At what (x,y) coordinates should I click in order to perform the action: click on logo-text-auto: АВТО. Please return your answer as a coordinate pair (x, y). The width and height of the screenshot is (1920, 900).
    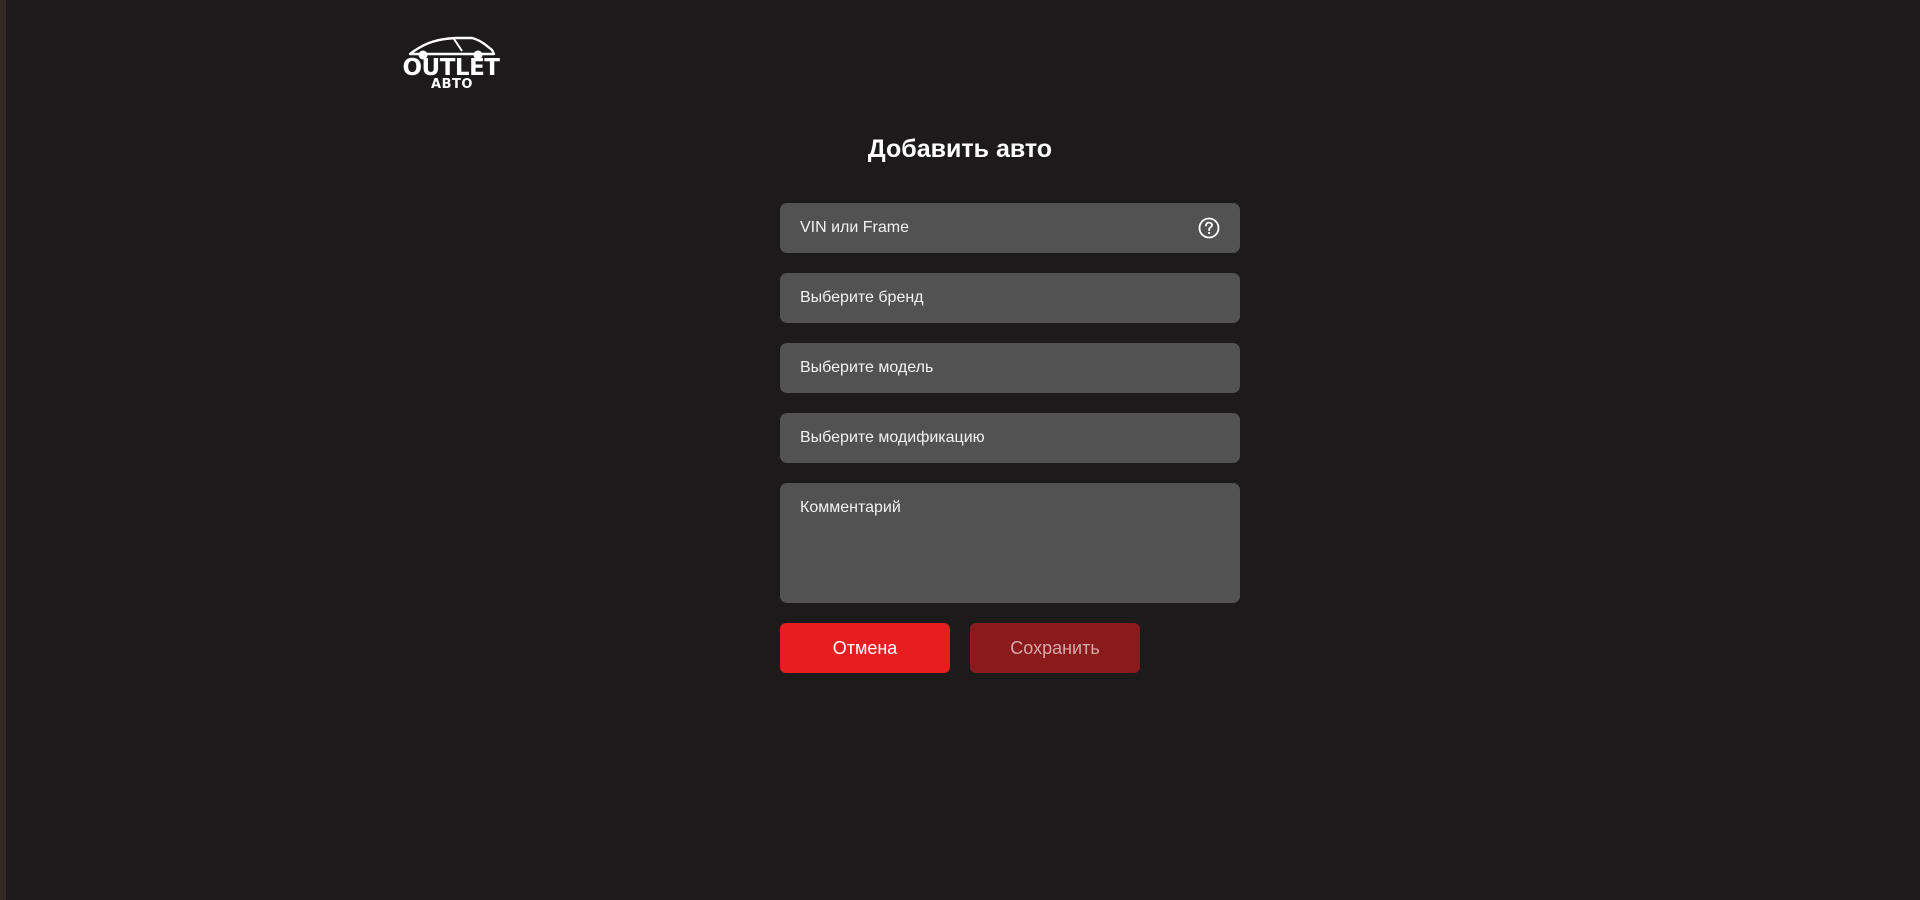
    Looking at the image, I should click on (452, 83).